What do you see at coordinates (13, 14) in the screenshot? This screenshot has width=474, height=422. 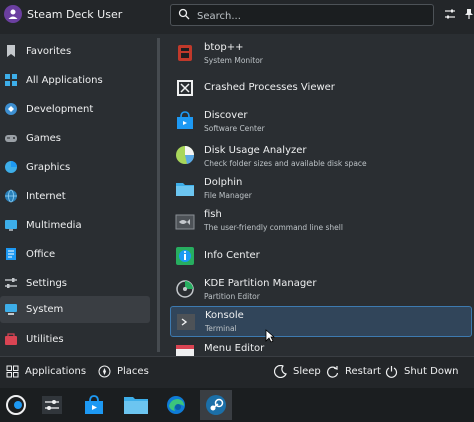 I see `user-avatar` at bounding box center [13, 14].